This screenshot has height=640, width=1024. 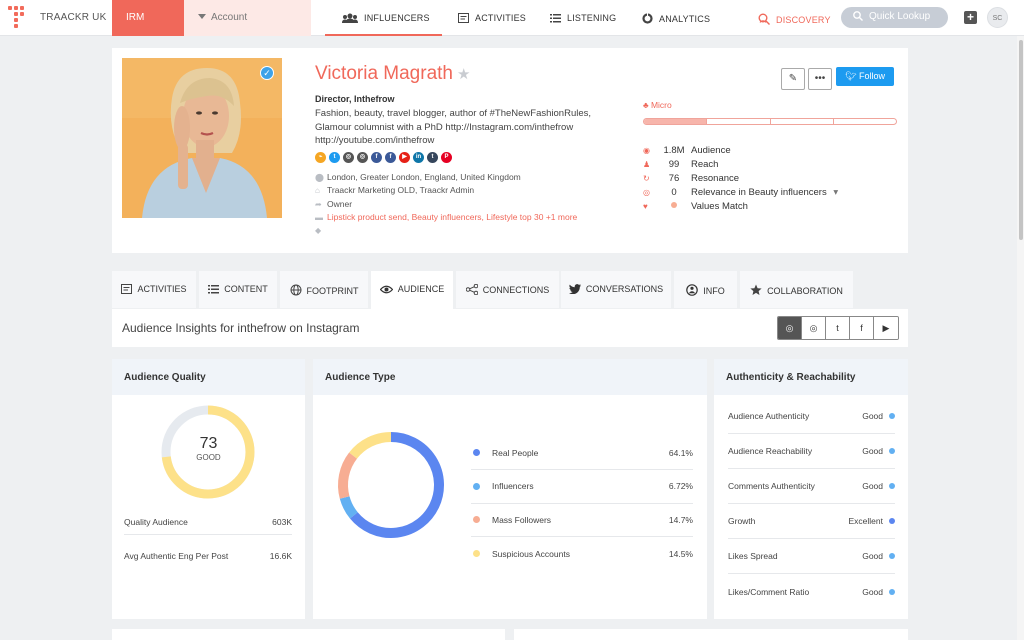 I want to click on more-options-button: •••, so click(x=820, y=79).